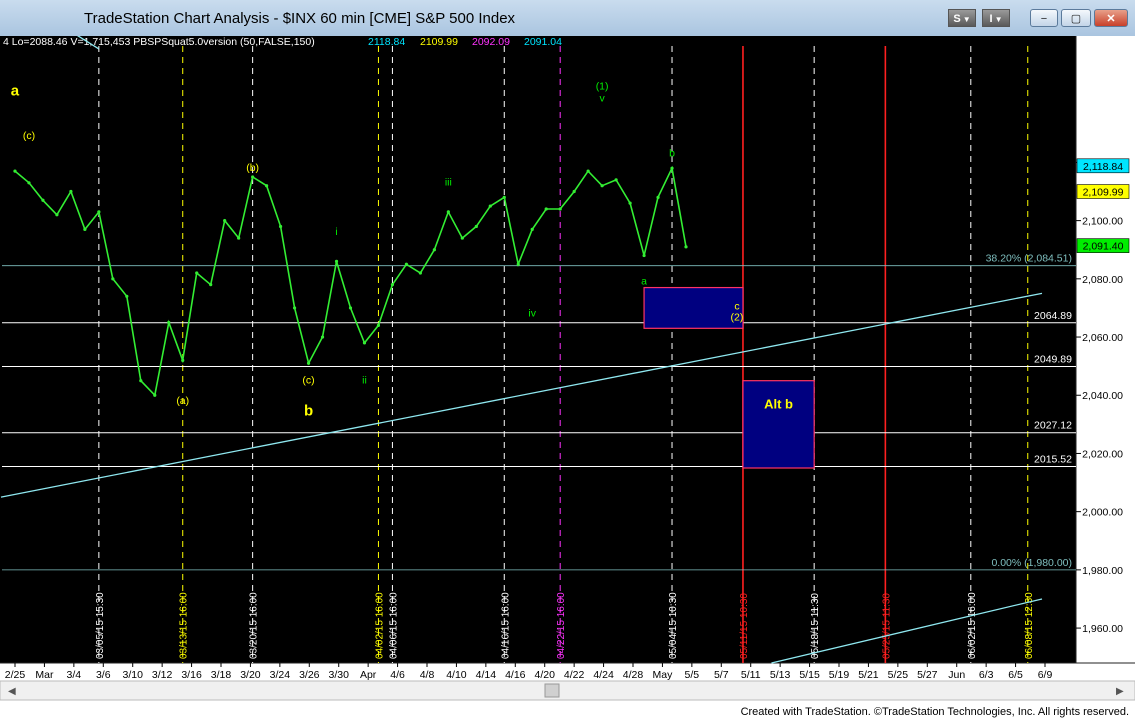  I want to click on x-tick-label: 5/11, so click(751, 675).